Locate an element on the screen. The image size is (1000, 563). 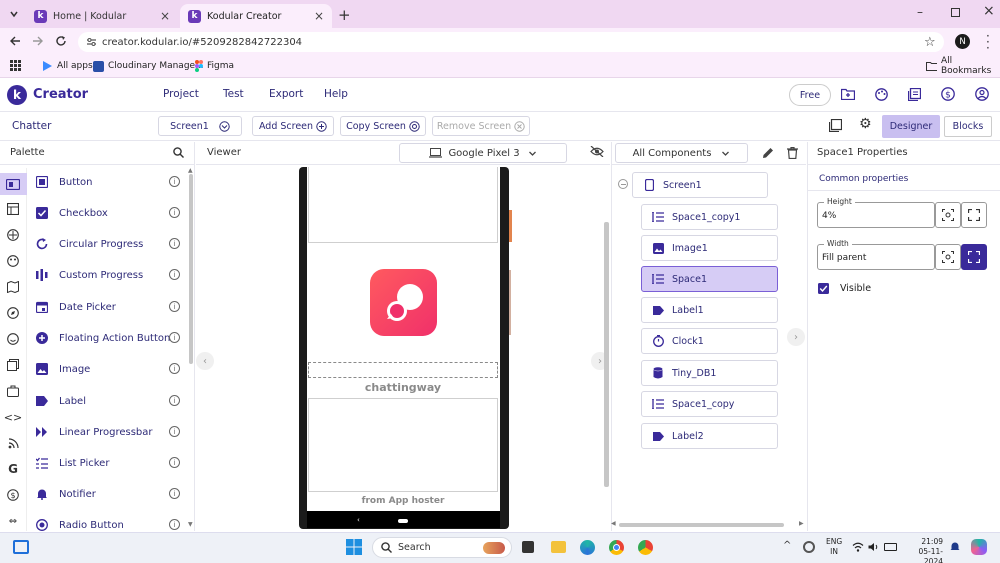
viewer-prev-button: ‹ is located at coordinates (205, 361).